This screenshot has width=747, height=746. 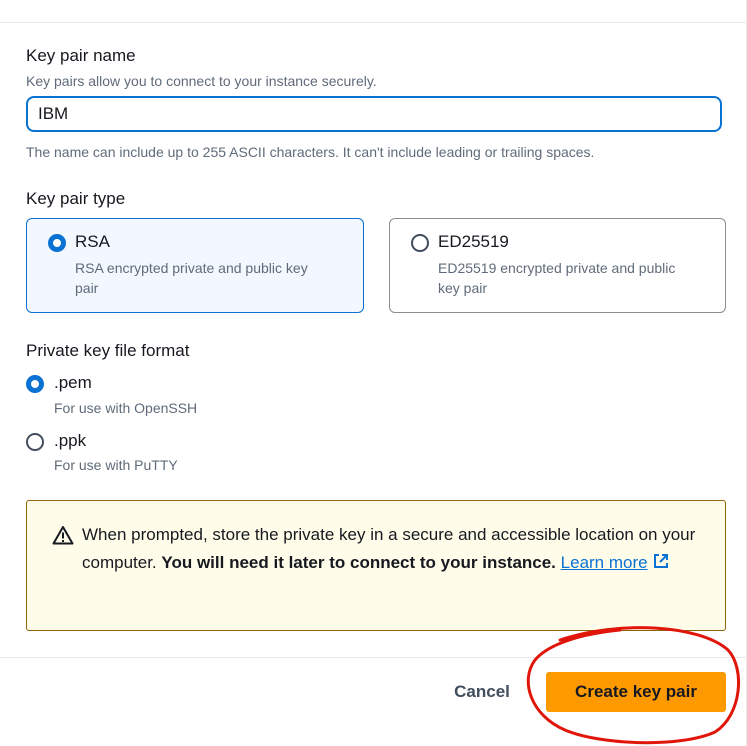 I want to click on ed25519-label: ED25519, so click(x=473, y=241).